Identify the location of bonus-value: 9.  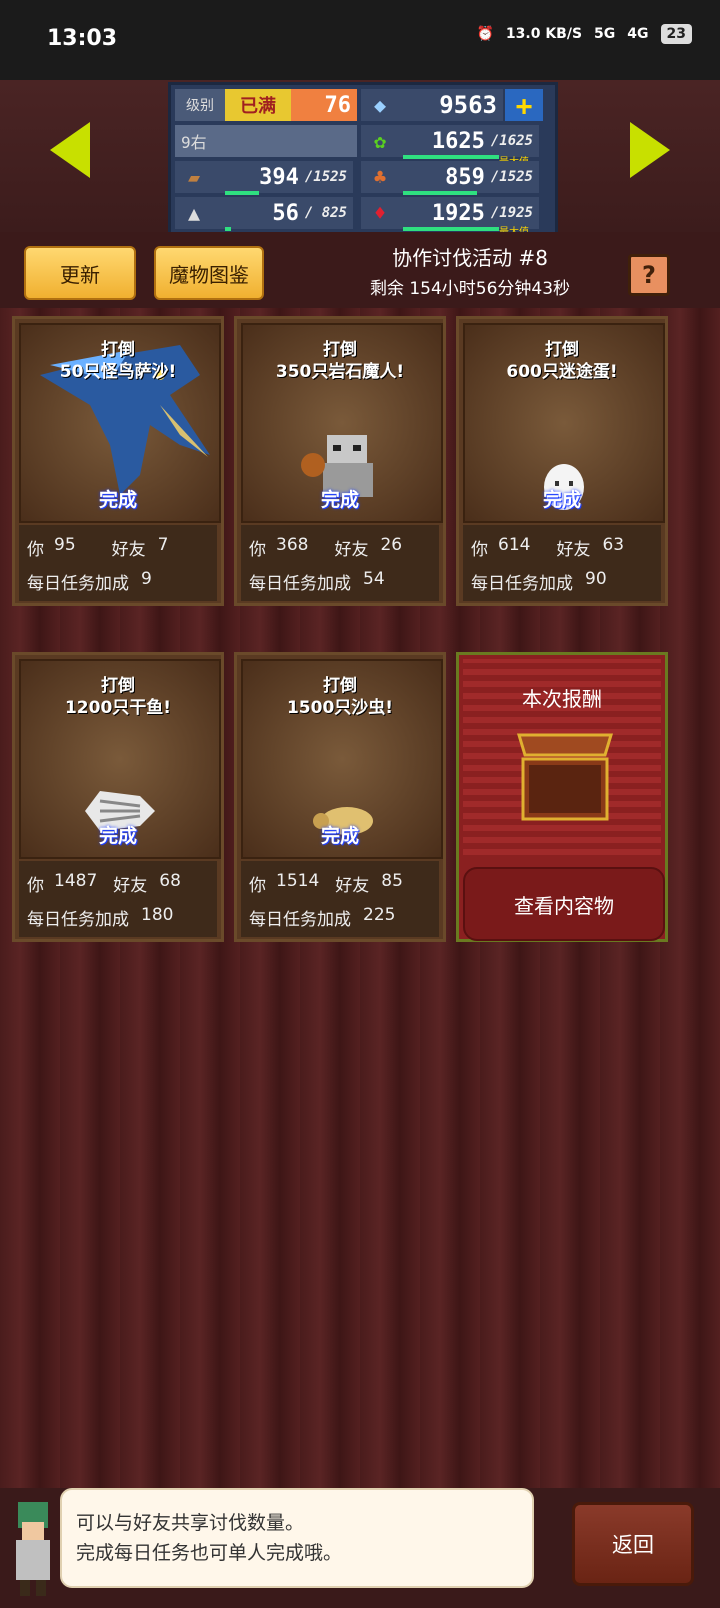
(146, 579).